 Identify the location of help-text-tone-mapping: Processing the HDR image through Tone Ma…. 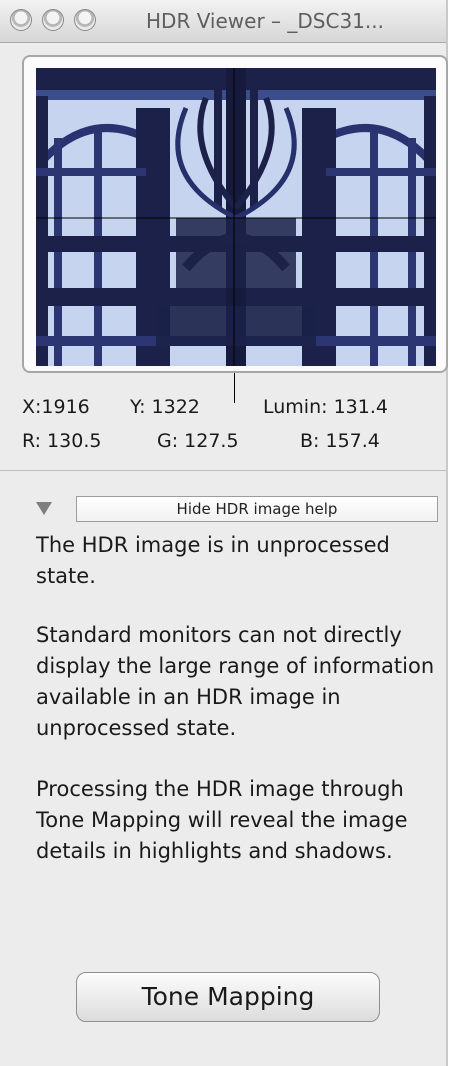
(222, 820).